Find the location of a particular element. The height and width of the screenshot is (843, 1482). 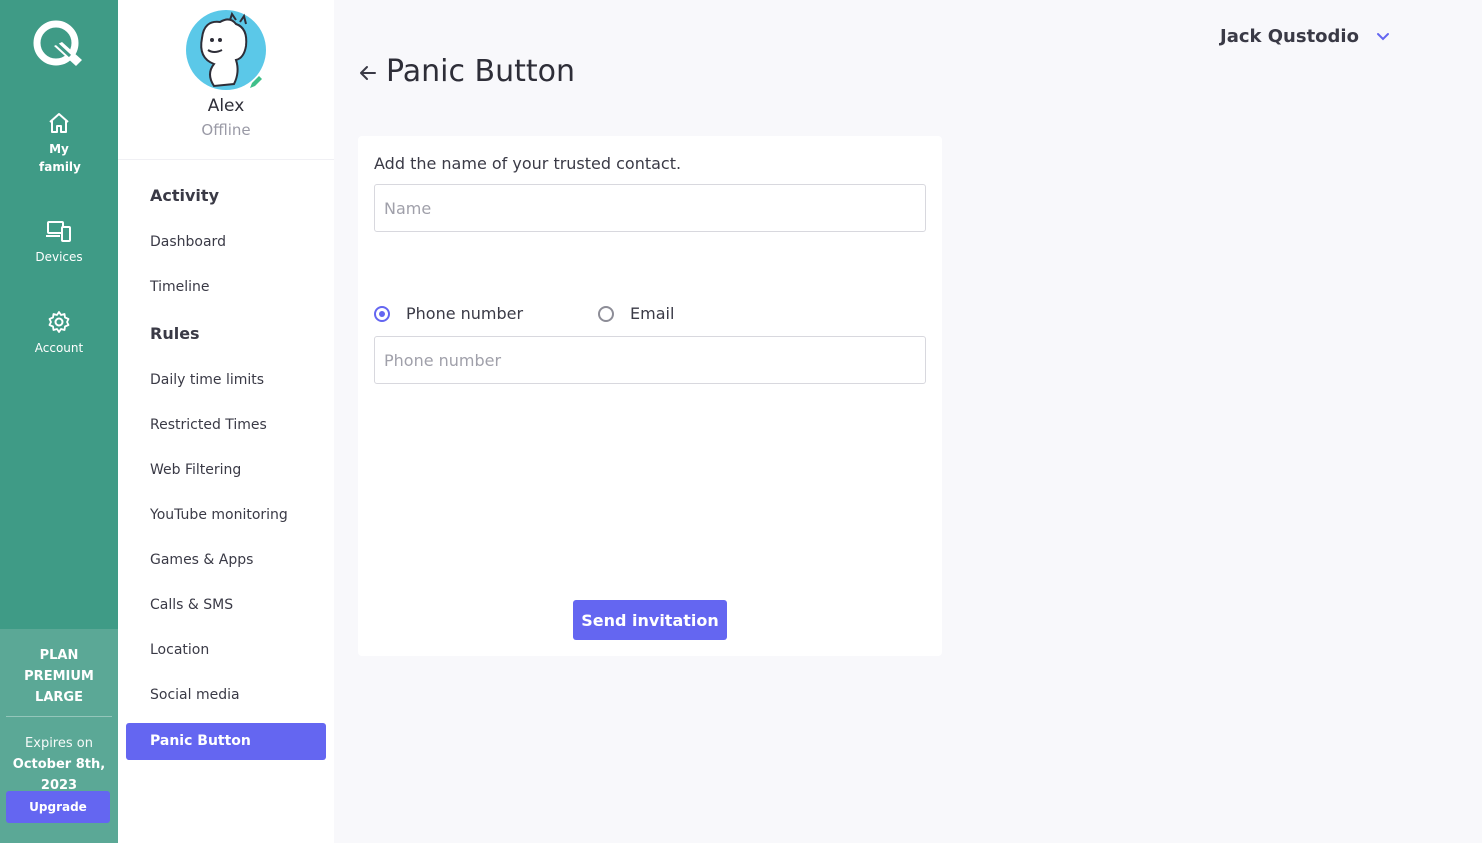

menu-item-timeline: Timeline is located at coordinates (180, 287).